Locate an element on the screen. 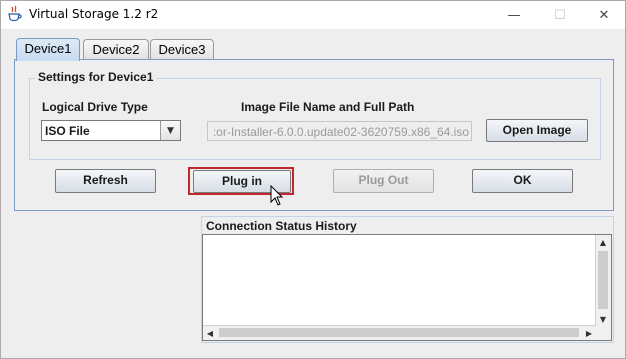 This screenshot has height=359, width=626. scroll-up-icon: ▲ is located at coordinates (603, 242).